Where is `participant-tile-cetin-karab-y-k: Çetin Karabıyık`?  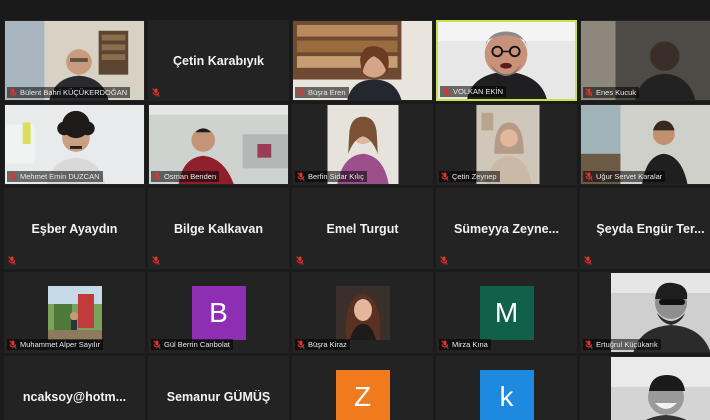 participant-tile-cetin-karab-y-k: Çetin Karabıyık is located at coordinates (218, 60).